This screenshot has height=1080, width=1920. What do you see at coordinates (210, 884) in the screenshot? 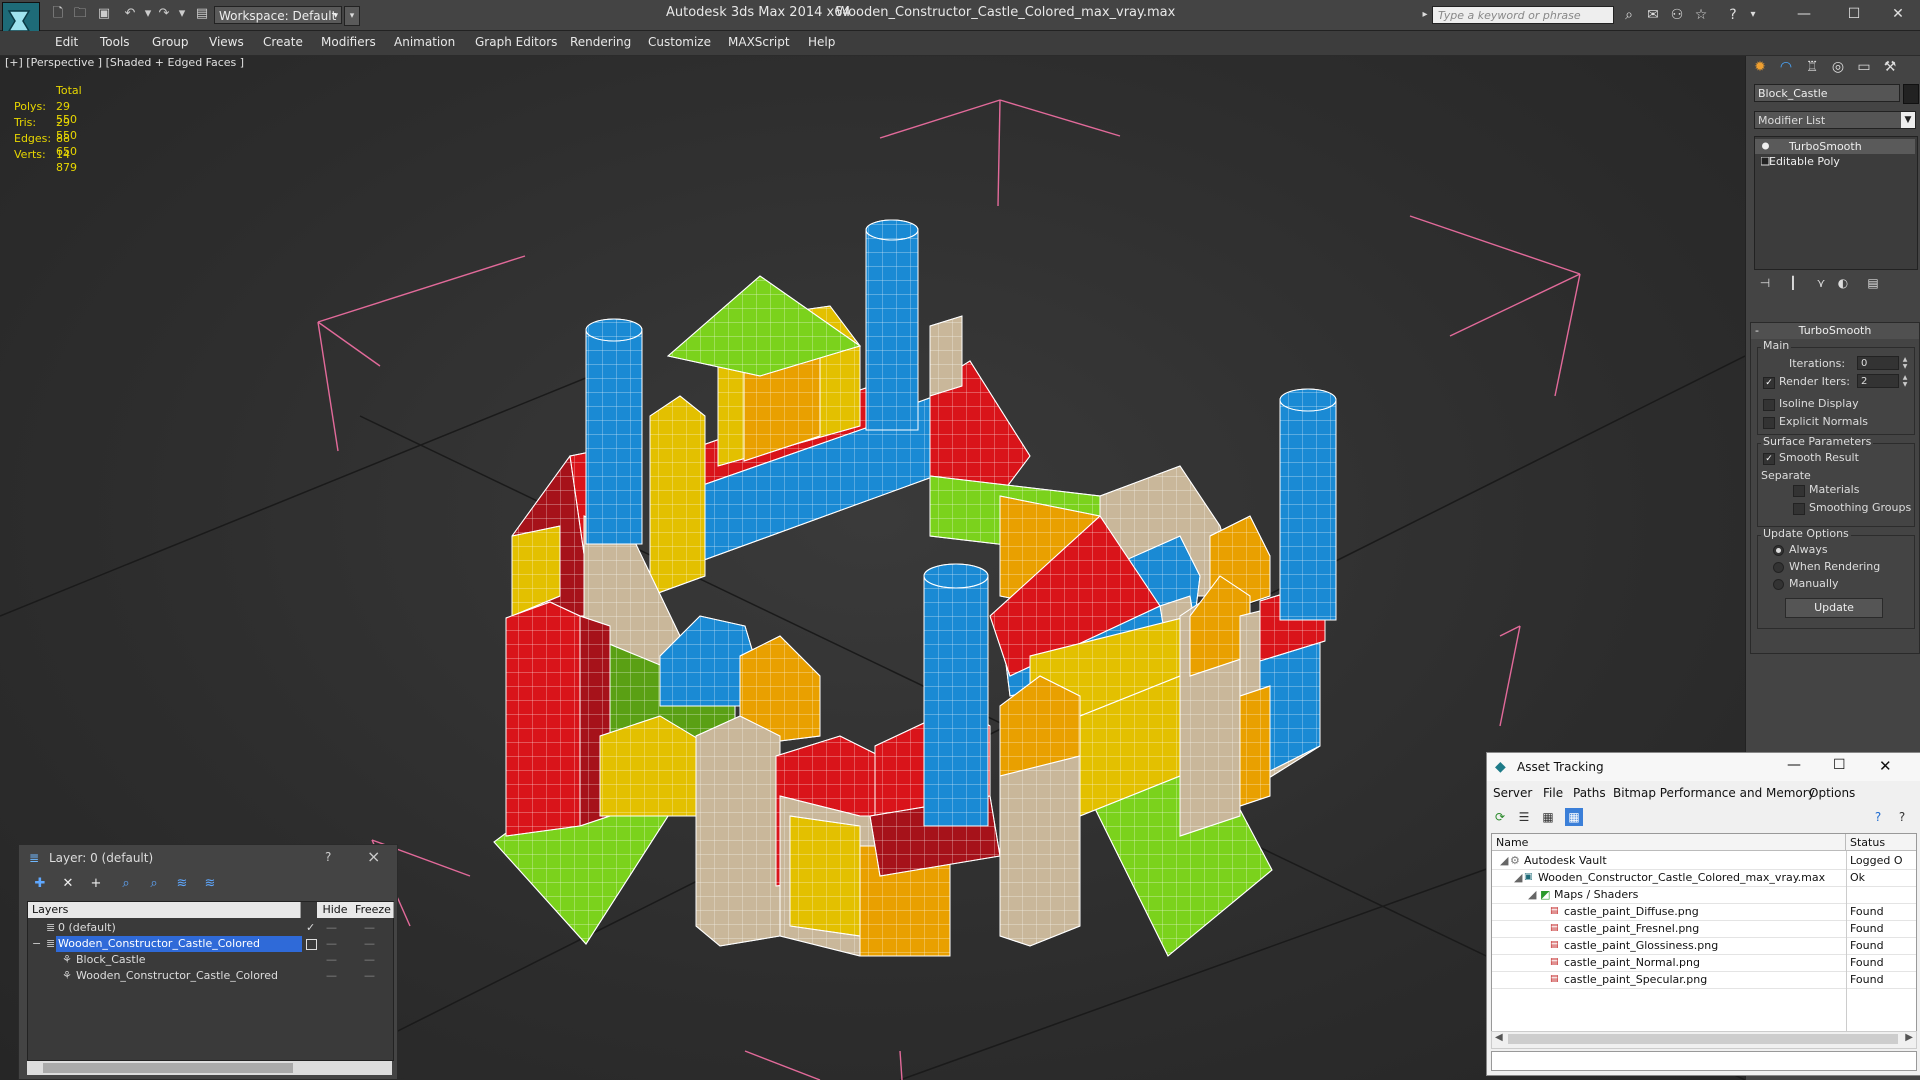
I see `freeze-all-layers-icon: ≋` at bounding box center [210, 884].